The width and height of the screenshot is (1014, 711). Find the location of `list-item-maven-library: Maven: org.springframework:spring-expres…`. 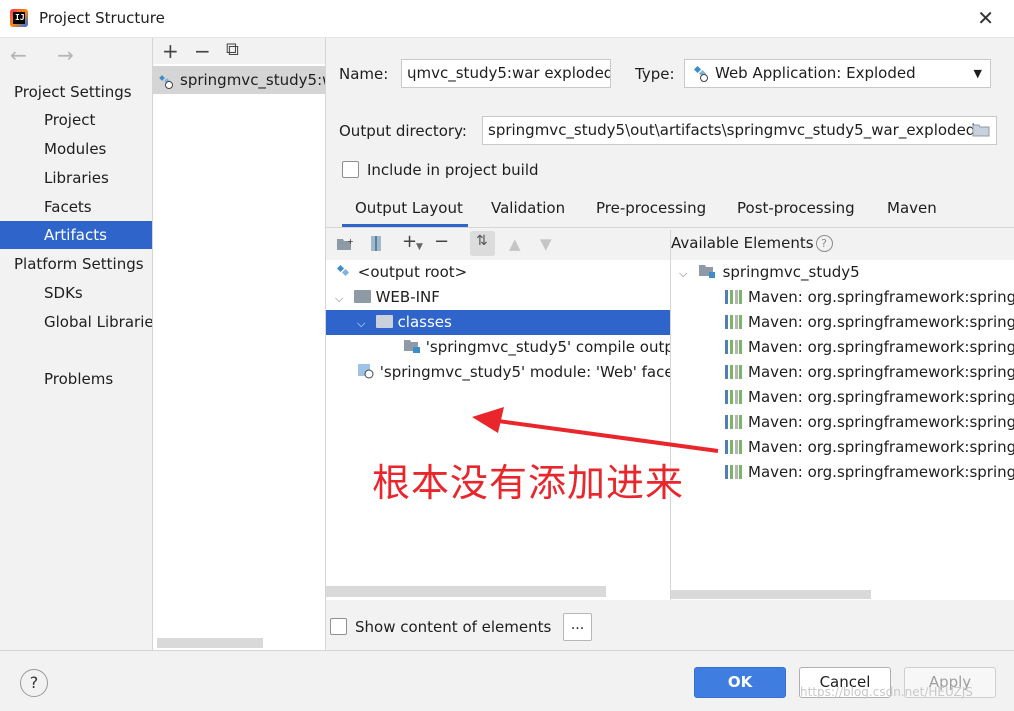

list-item-maven-library: Maven: org.springframework:spring-expres… is located at coordinates (842, 397).